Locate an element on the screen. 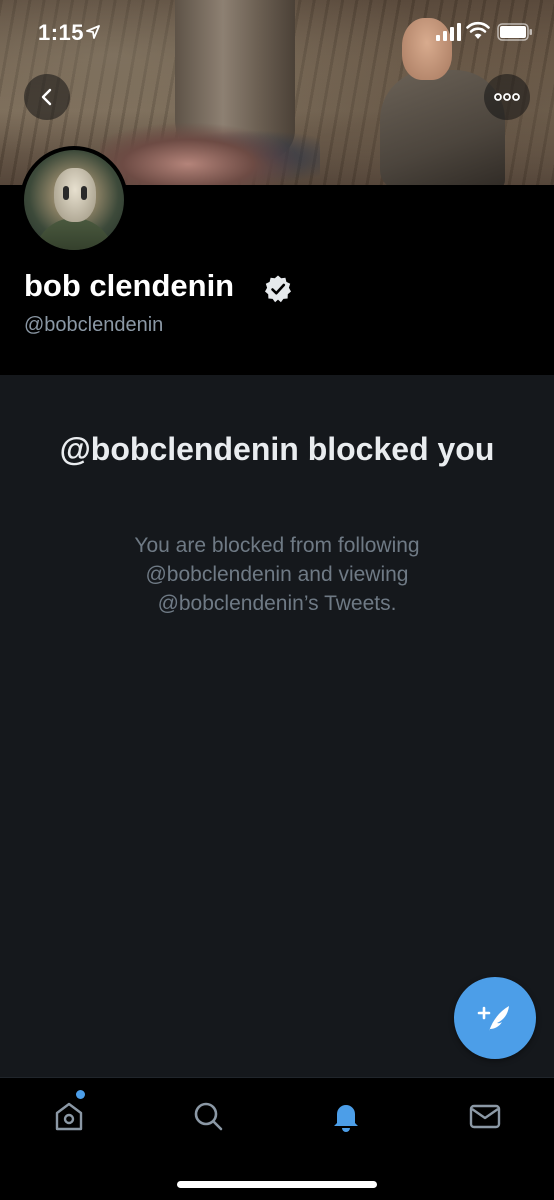  compose-feather-icon is located at coordinates (493, 1018).